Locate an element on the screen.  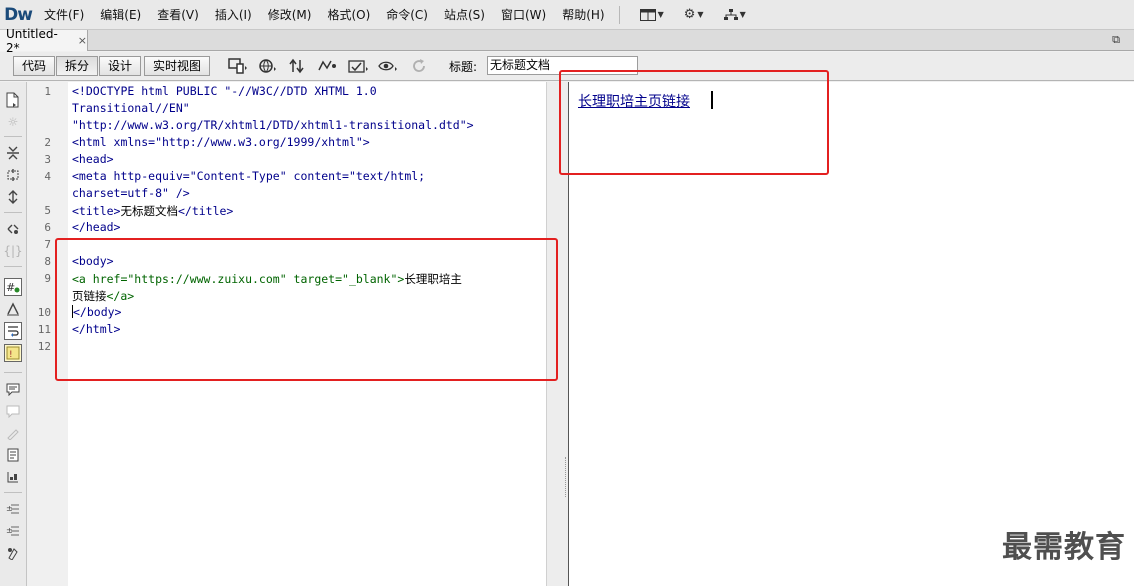
menu-view: 查看(V) is located at coordinates (178, 15).